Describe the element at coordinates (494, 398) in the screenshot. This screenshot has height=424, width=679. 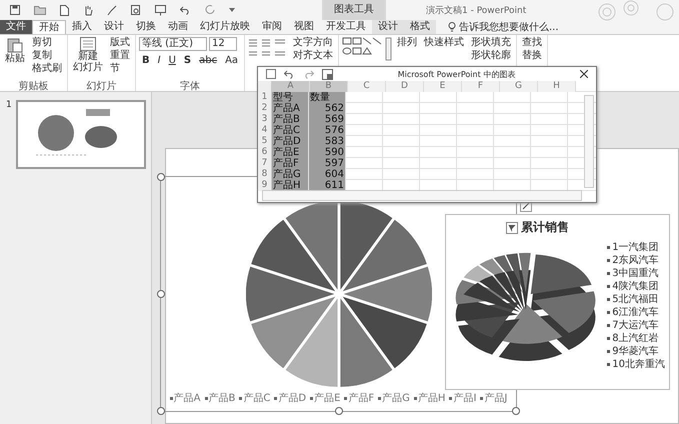
I see `legend-item: 产品J` at that location.